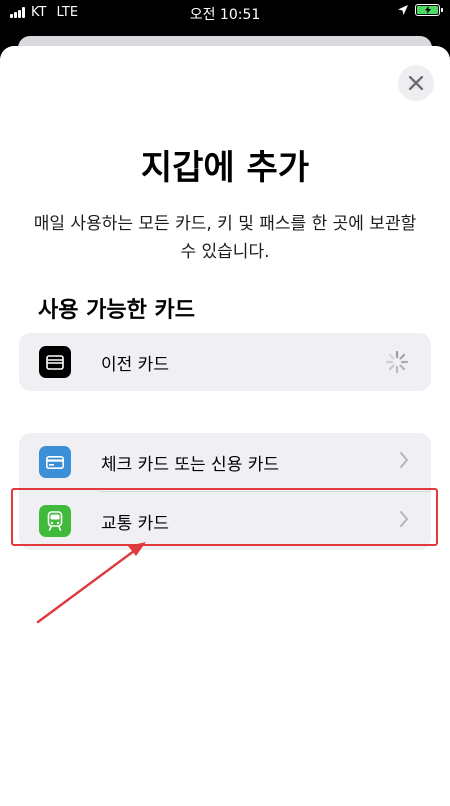 This screenshot has width=450, height=806. What do you see at coordinates (91, 583) in the screenshot?
I see `annotation-arrow-icon` at bounding box center [91, 583].